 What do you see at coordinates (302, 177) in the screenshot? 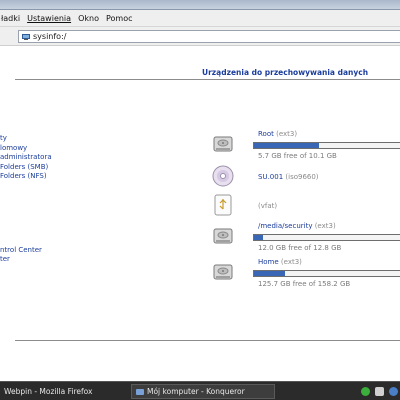
I see `device-fs: (iso9660)` at bounding box center [302, 177].